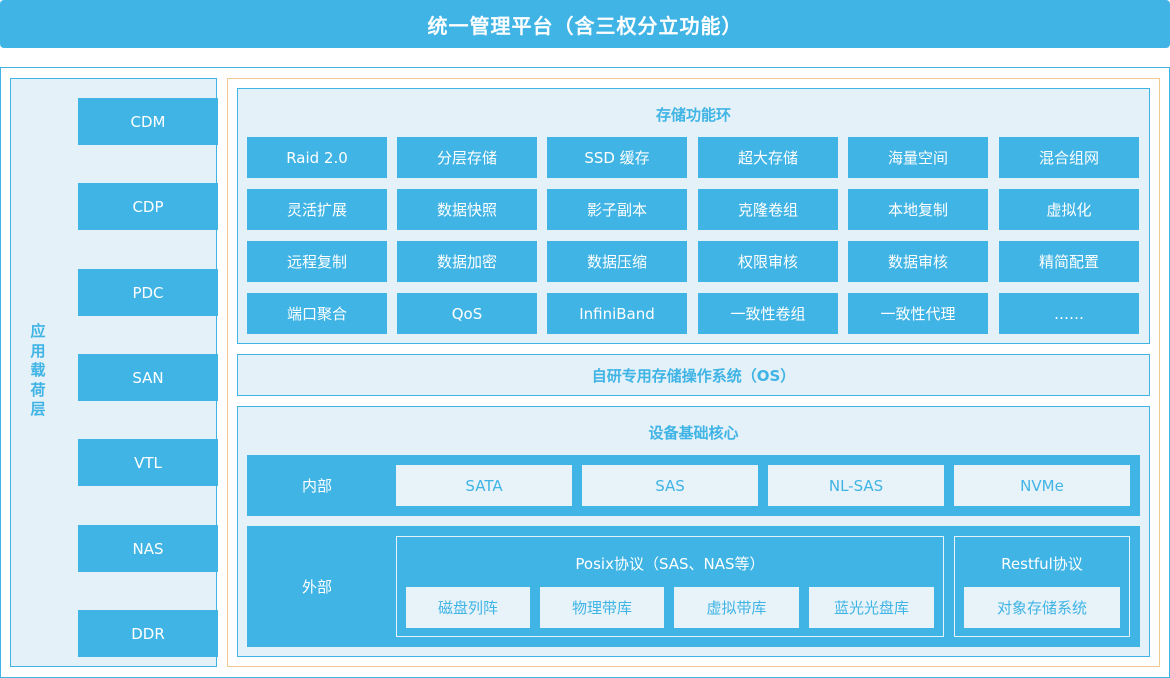 This screenshot has width=1170, height=678. I want to click on interface-sata: SATA, so click(484, 485).